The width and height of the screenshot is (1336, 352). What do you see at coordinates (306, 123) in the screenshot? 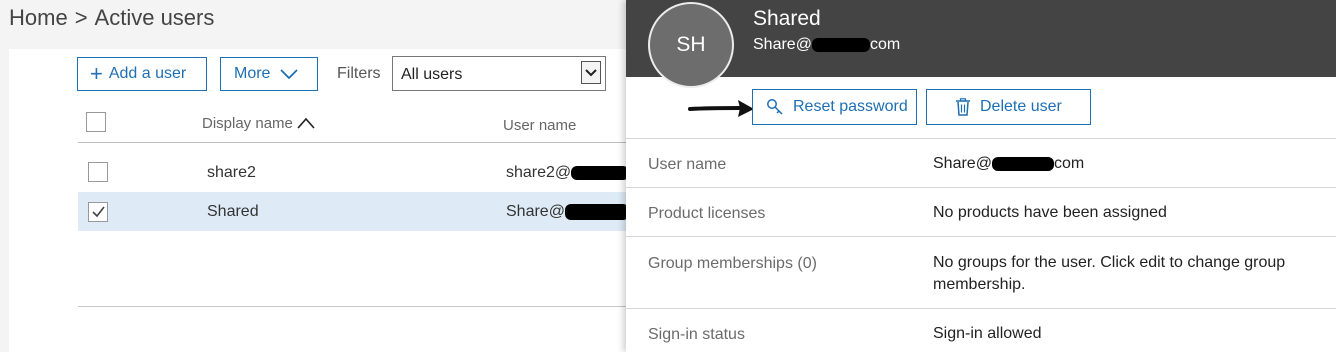
I see `caret-up-icon` at bounding box center [306, 123].